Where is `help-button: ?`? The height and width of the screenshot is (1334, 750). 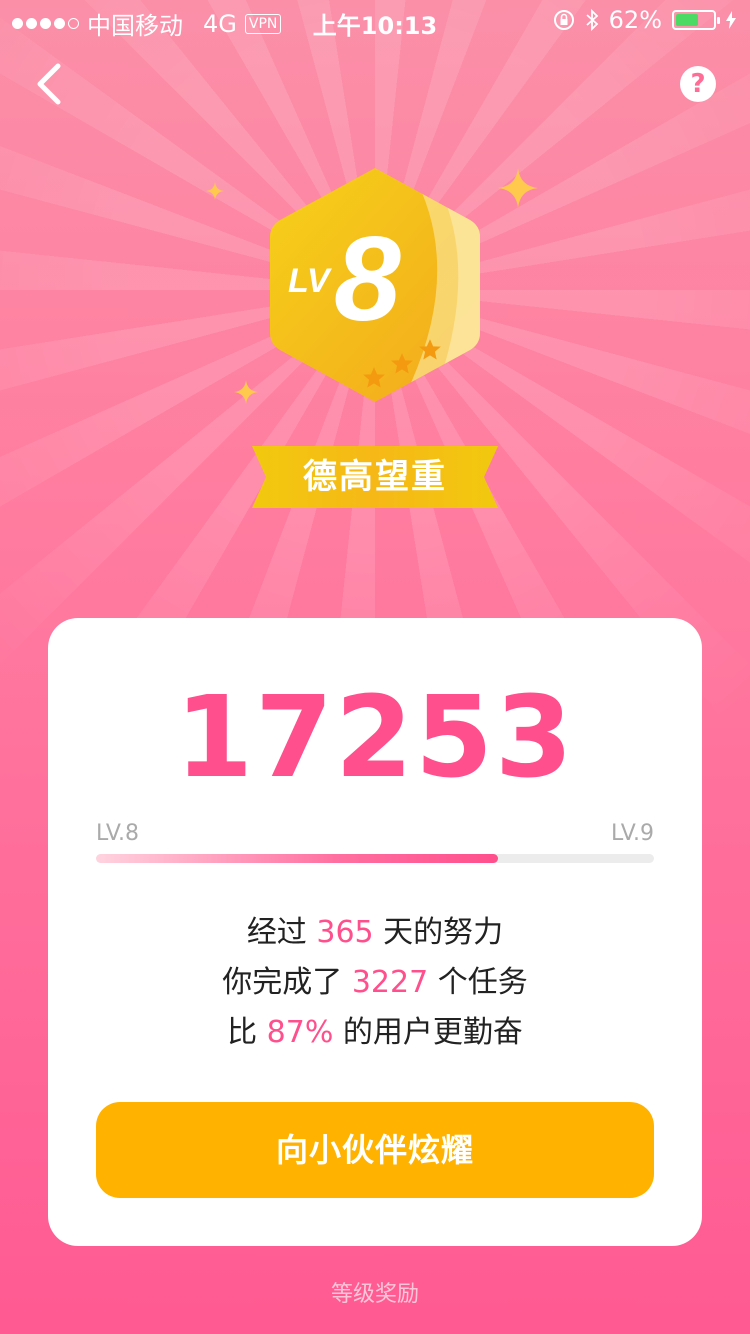
help-button: ? is located at coordinates (698, 84).